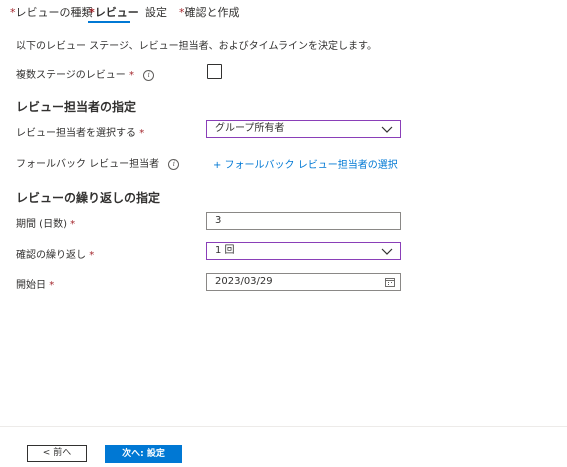 The image size is (567, 467). Describe the element at coordinates (196, 46) in the screenshot. I see `intro-text: 以下のレビュー ステージ、レビュー担当者、およびタイムラインを決定します。` at that location.